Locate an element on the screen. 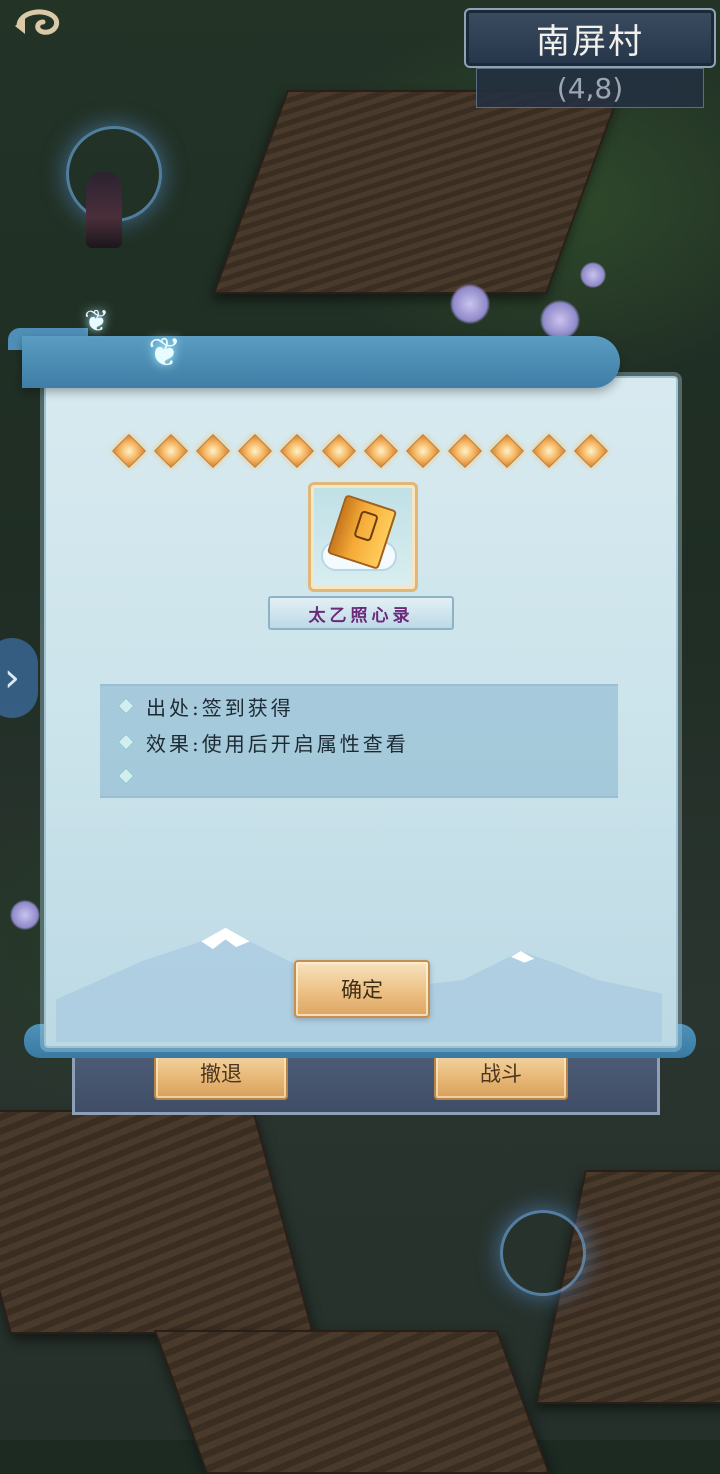 The image size is (720, 1474). item-info-box: 出处:签到获得 效果:使用后开启属性查看 is located at coordinates (359, 741).